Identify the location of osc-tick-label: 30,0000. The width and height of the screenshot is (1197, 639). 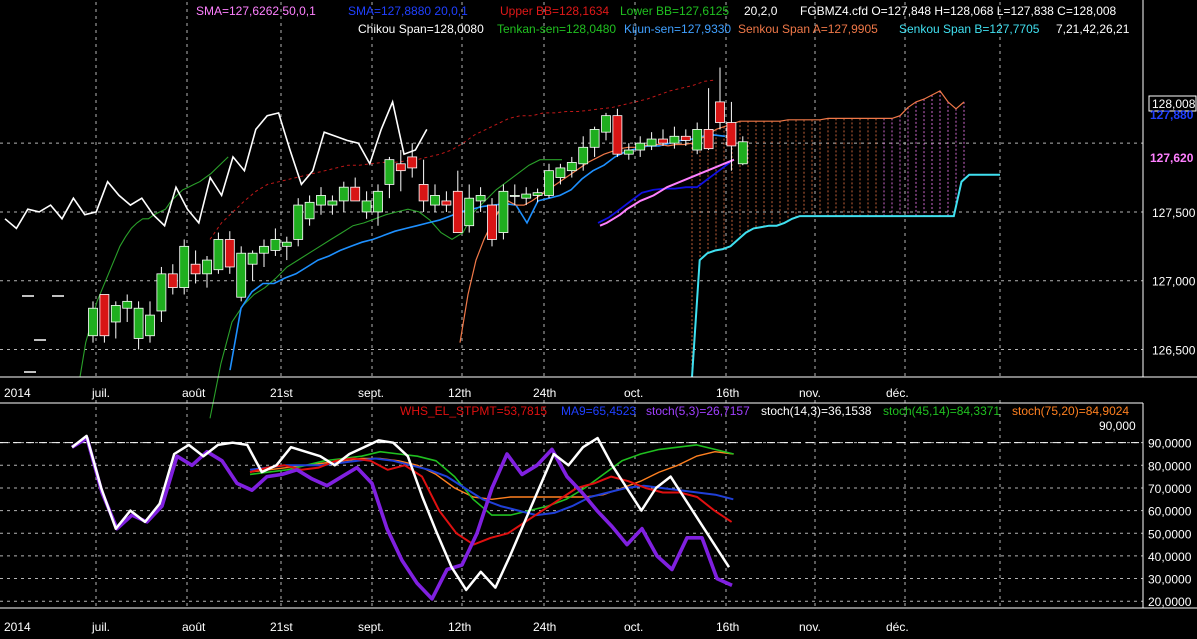
(1170, 580).